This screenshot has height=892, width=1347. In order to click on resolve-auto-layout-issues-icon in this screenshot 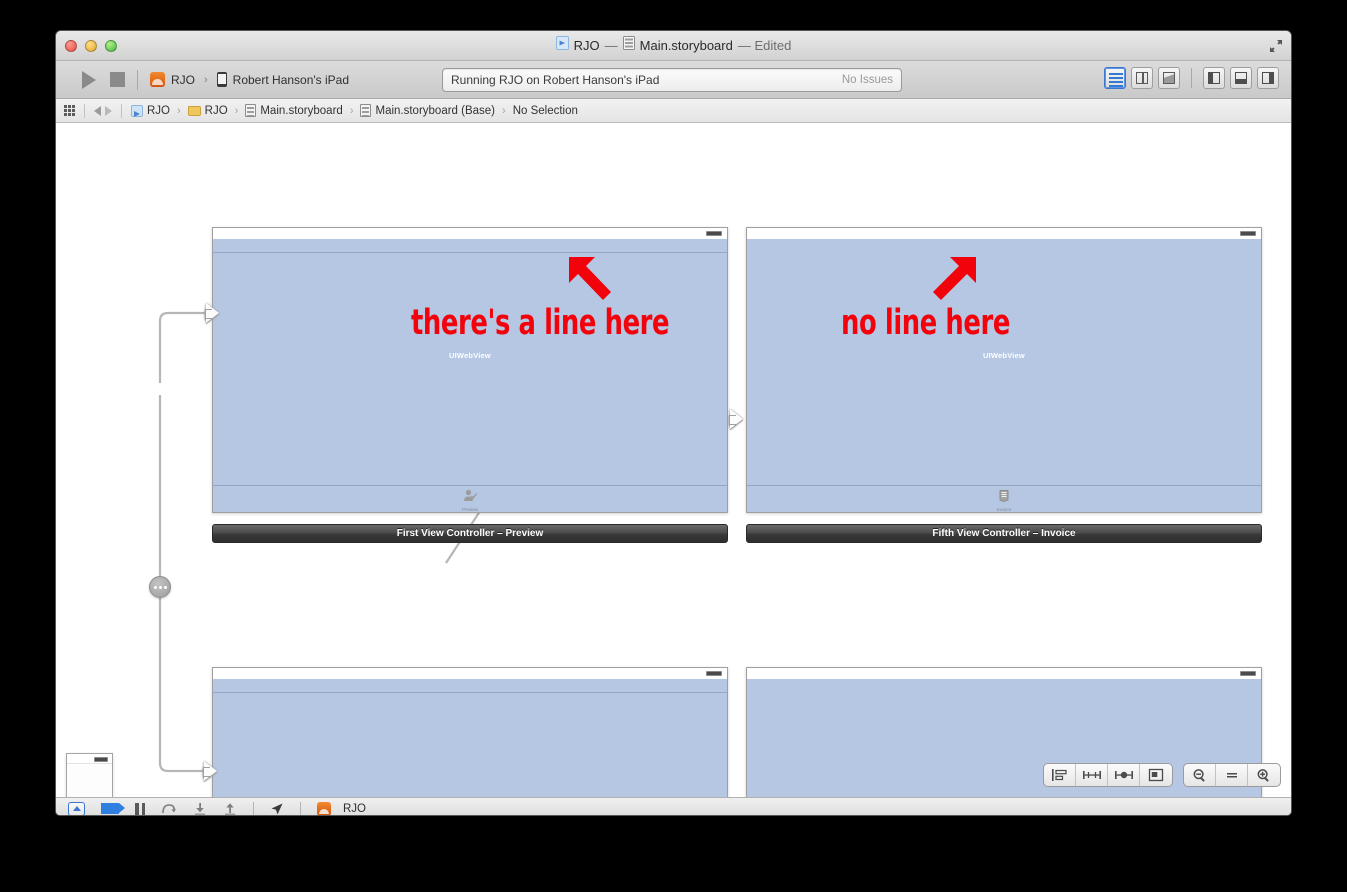, I will do `click(1123, 775)`.